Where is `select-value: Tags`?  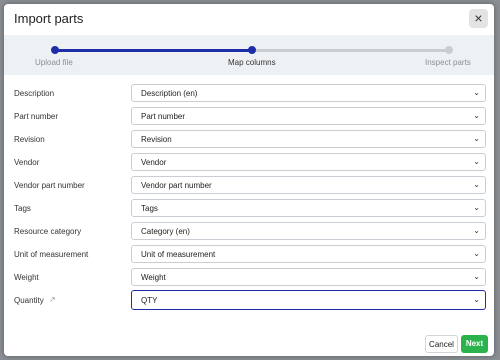
select-value: Tags is located at coordinates (149, 208).